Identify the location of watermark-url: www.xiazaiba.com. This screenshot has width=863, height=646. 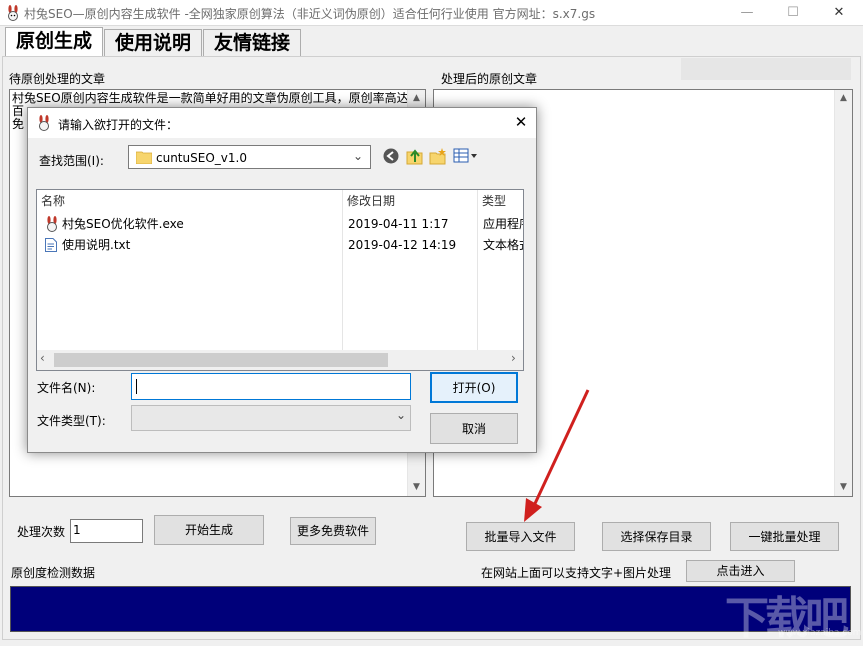
(820, 633).